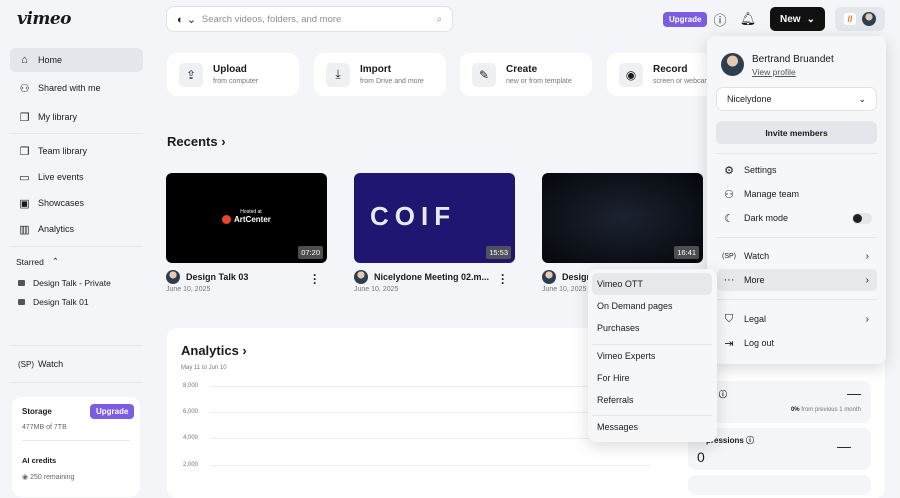 Image resolution: width=900 pixels, height=498 pixels. Describe the element at coordinates (413, 216) in the screenshot. I see `thumb-text: COIF` at that location.